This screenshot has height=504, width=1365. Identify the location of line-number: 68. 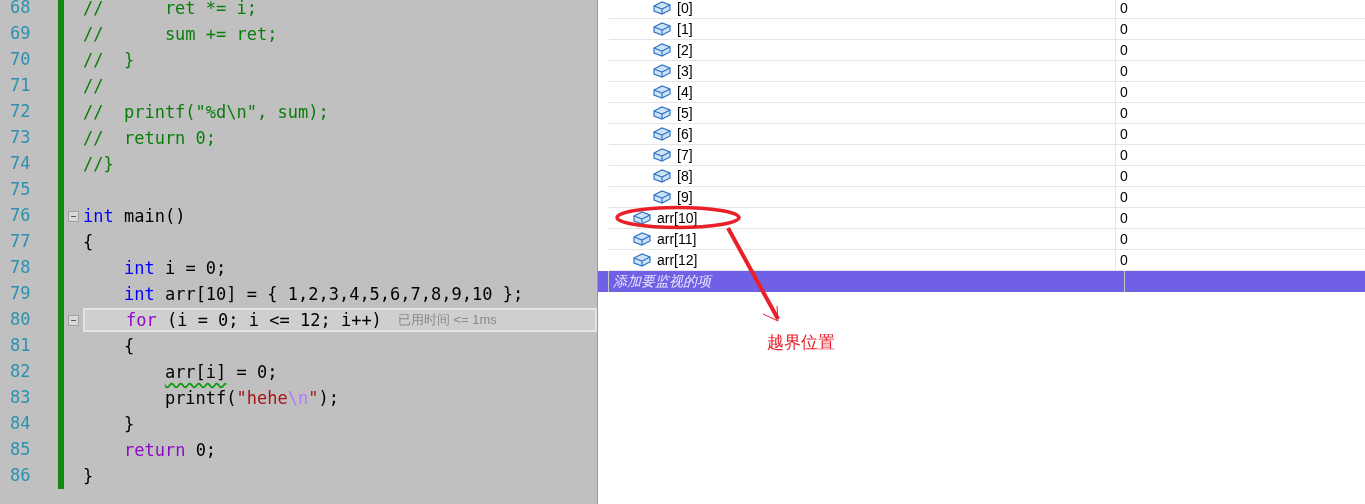
(20, 10).